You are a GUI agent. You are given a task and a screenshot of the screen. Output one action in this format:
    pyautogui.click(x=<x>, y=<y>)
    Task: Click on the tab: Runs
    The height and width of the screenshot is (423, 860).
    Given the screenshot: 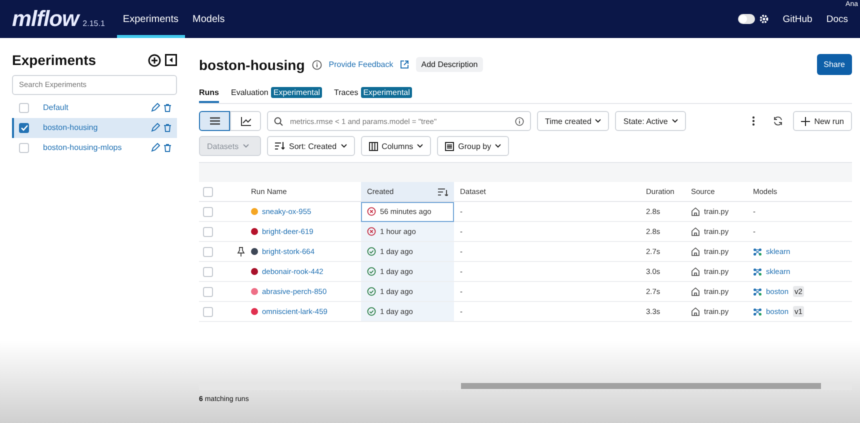 What is the action you would take?
    pyautogui.click(x=209, y=95)
    